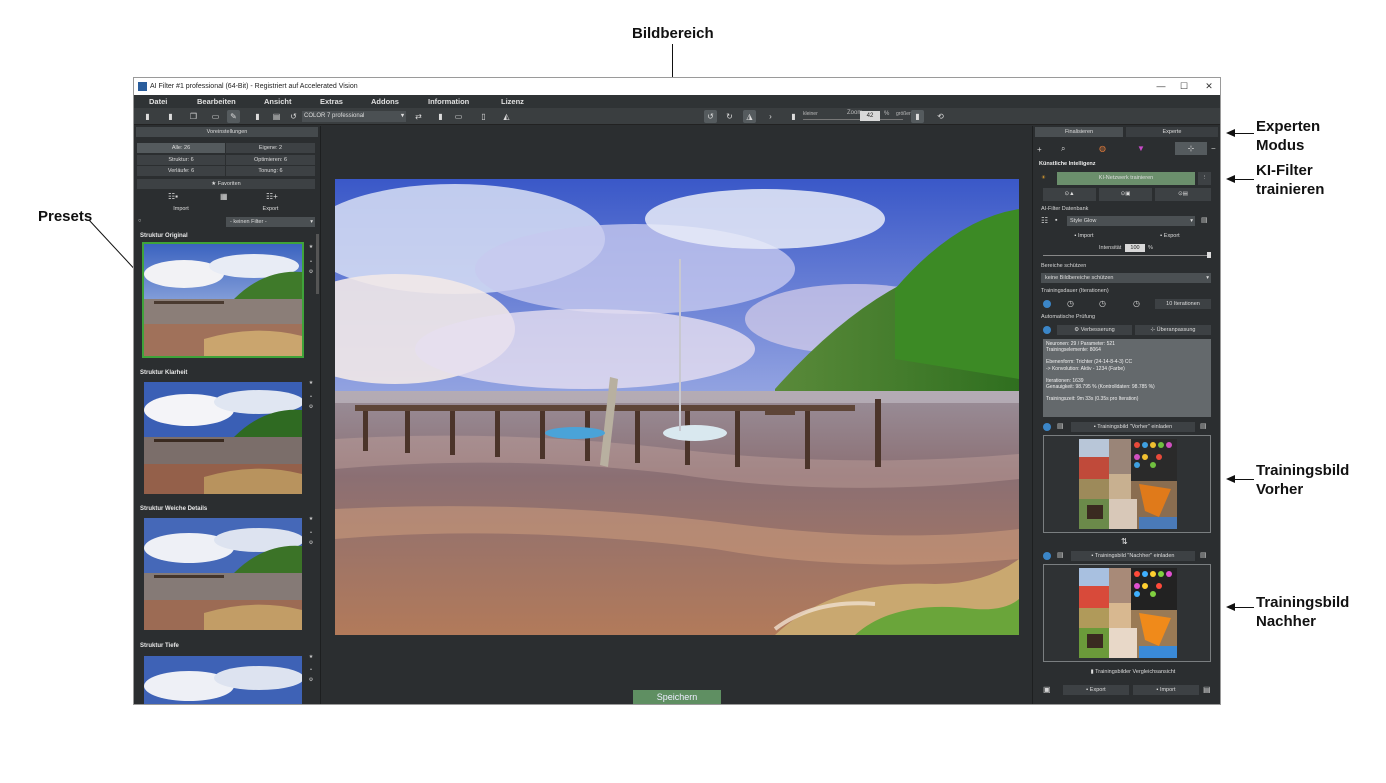  I want to click on menu-bearbeiten: Bearbeiten, so click(216, 101).